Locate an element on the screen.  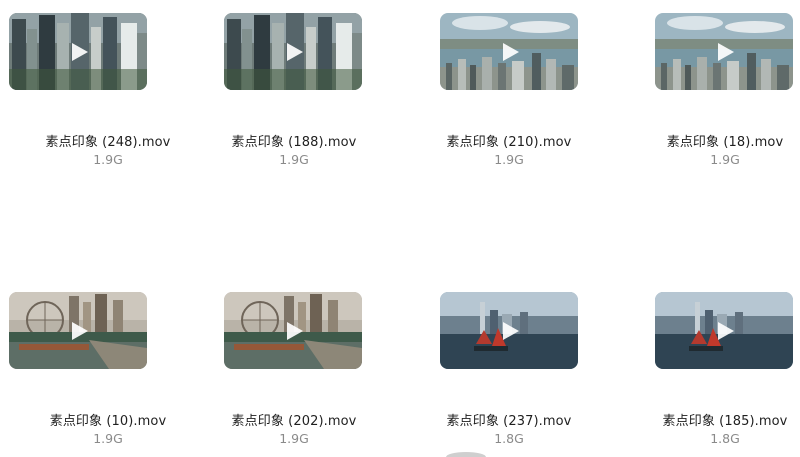
file-card: 素点印象 (185).mov 1.8G is located at coordinates (708, 374).